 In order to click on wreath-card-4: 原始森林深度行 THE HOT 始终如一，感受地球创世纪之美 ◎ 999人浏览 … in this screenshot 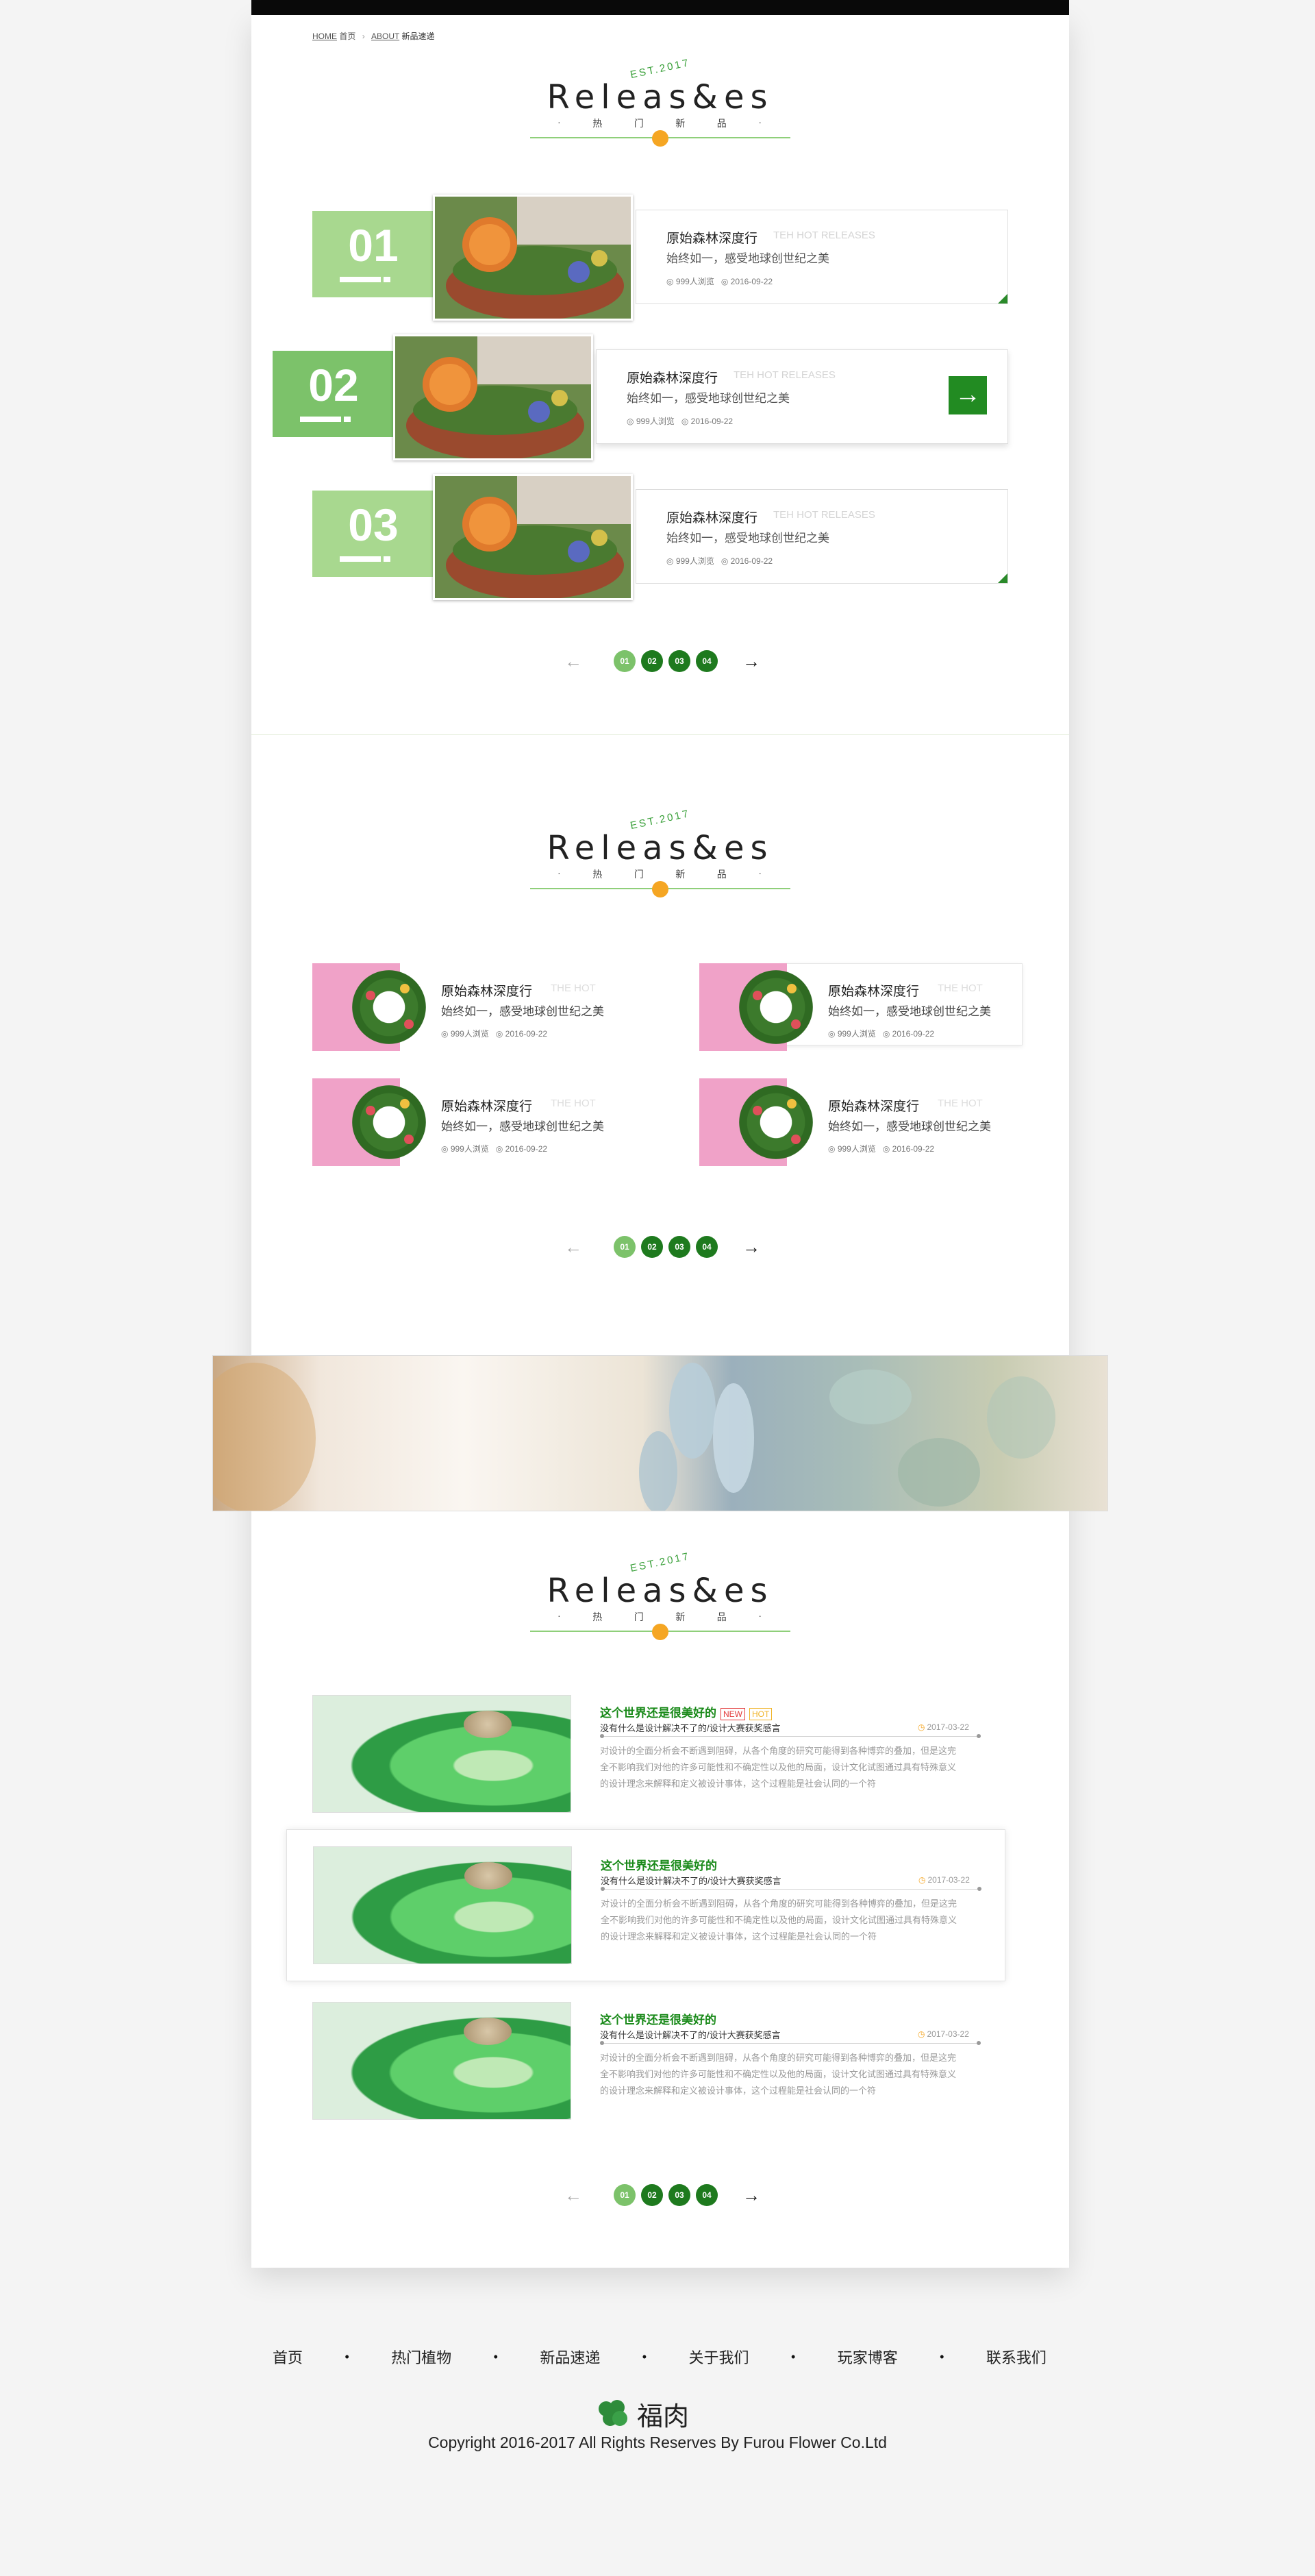, I will do `click(874, 1122)`.